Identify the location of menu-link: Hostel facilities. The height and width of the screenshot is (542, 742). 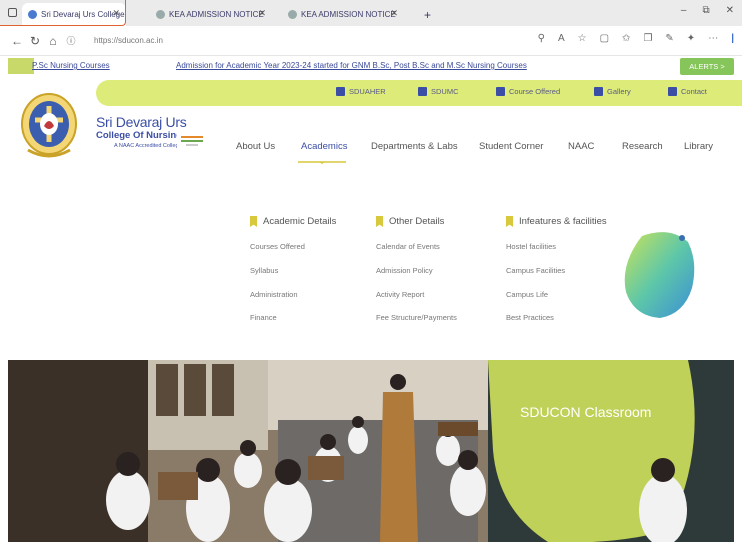
(531, 246).